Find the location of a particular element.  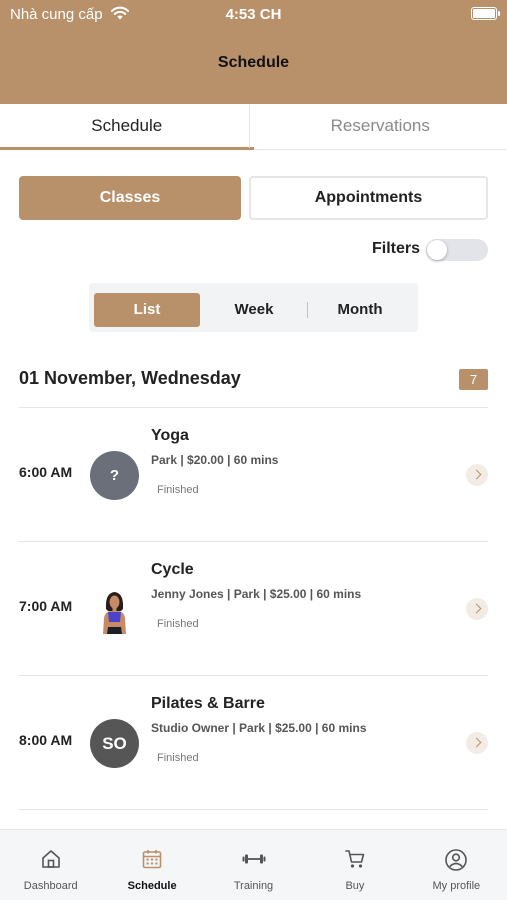

filters-label: Filters is located at coordinates (395, 248).